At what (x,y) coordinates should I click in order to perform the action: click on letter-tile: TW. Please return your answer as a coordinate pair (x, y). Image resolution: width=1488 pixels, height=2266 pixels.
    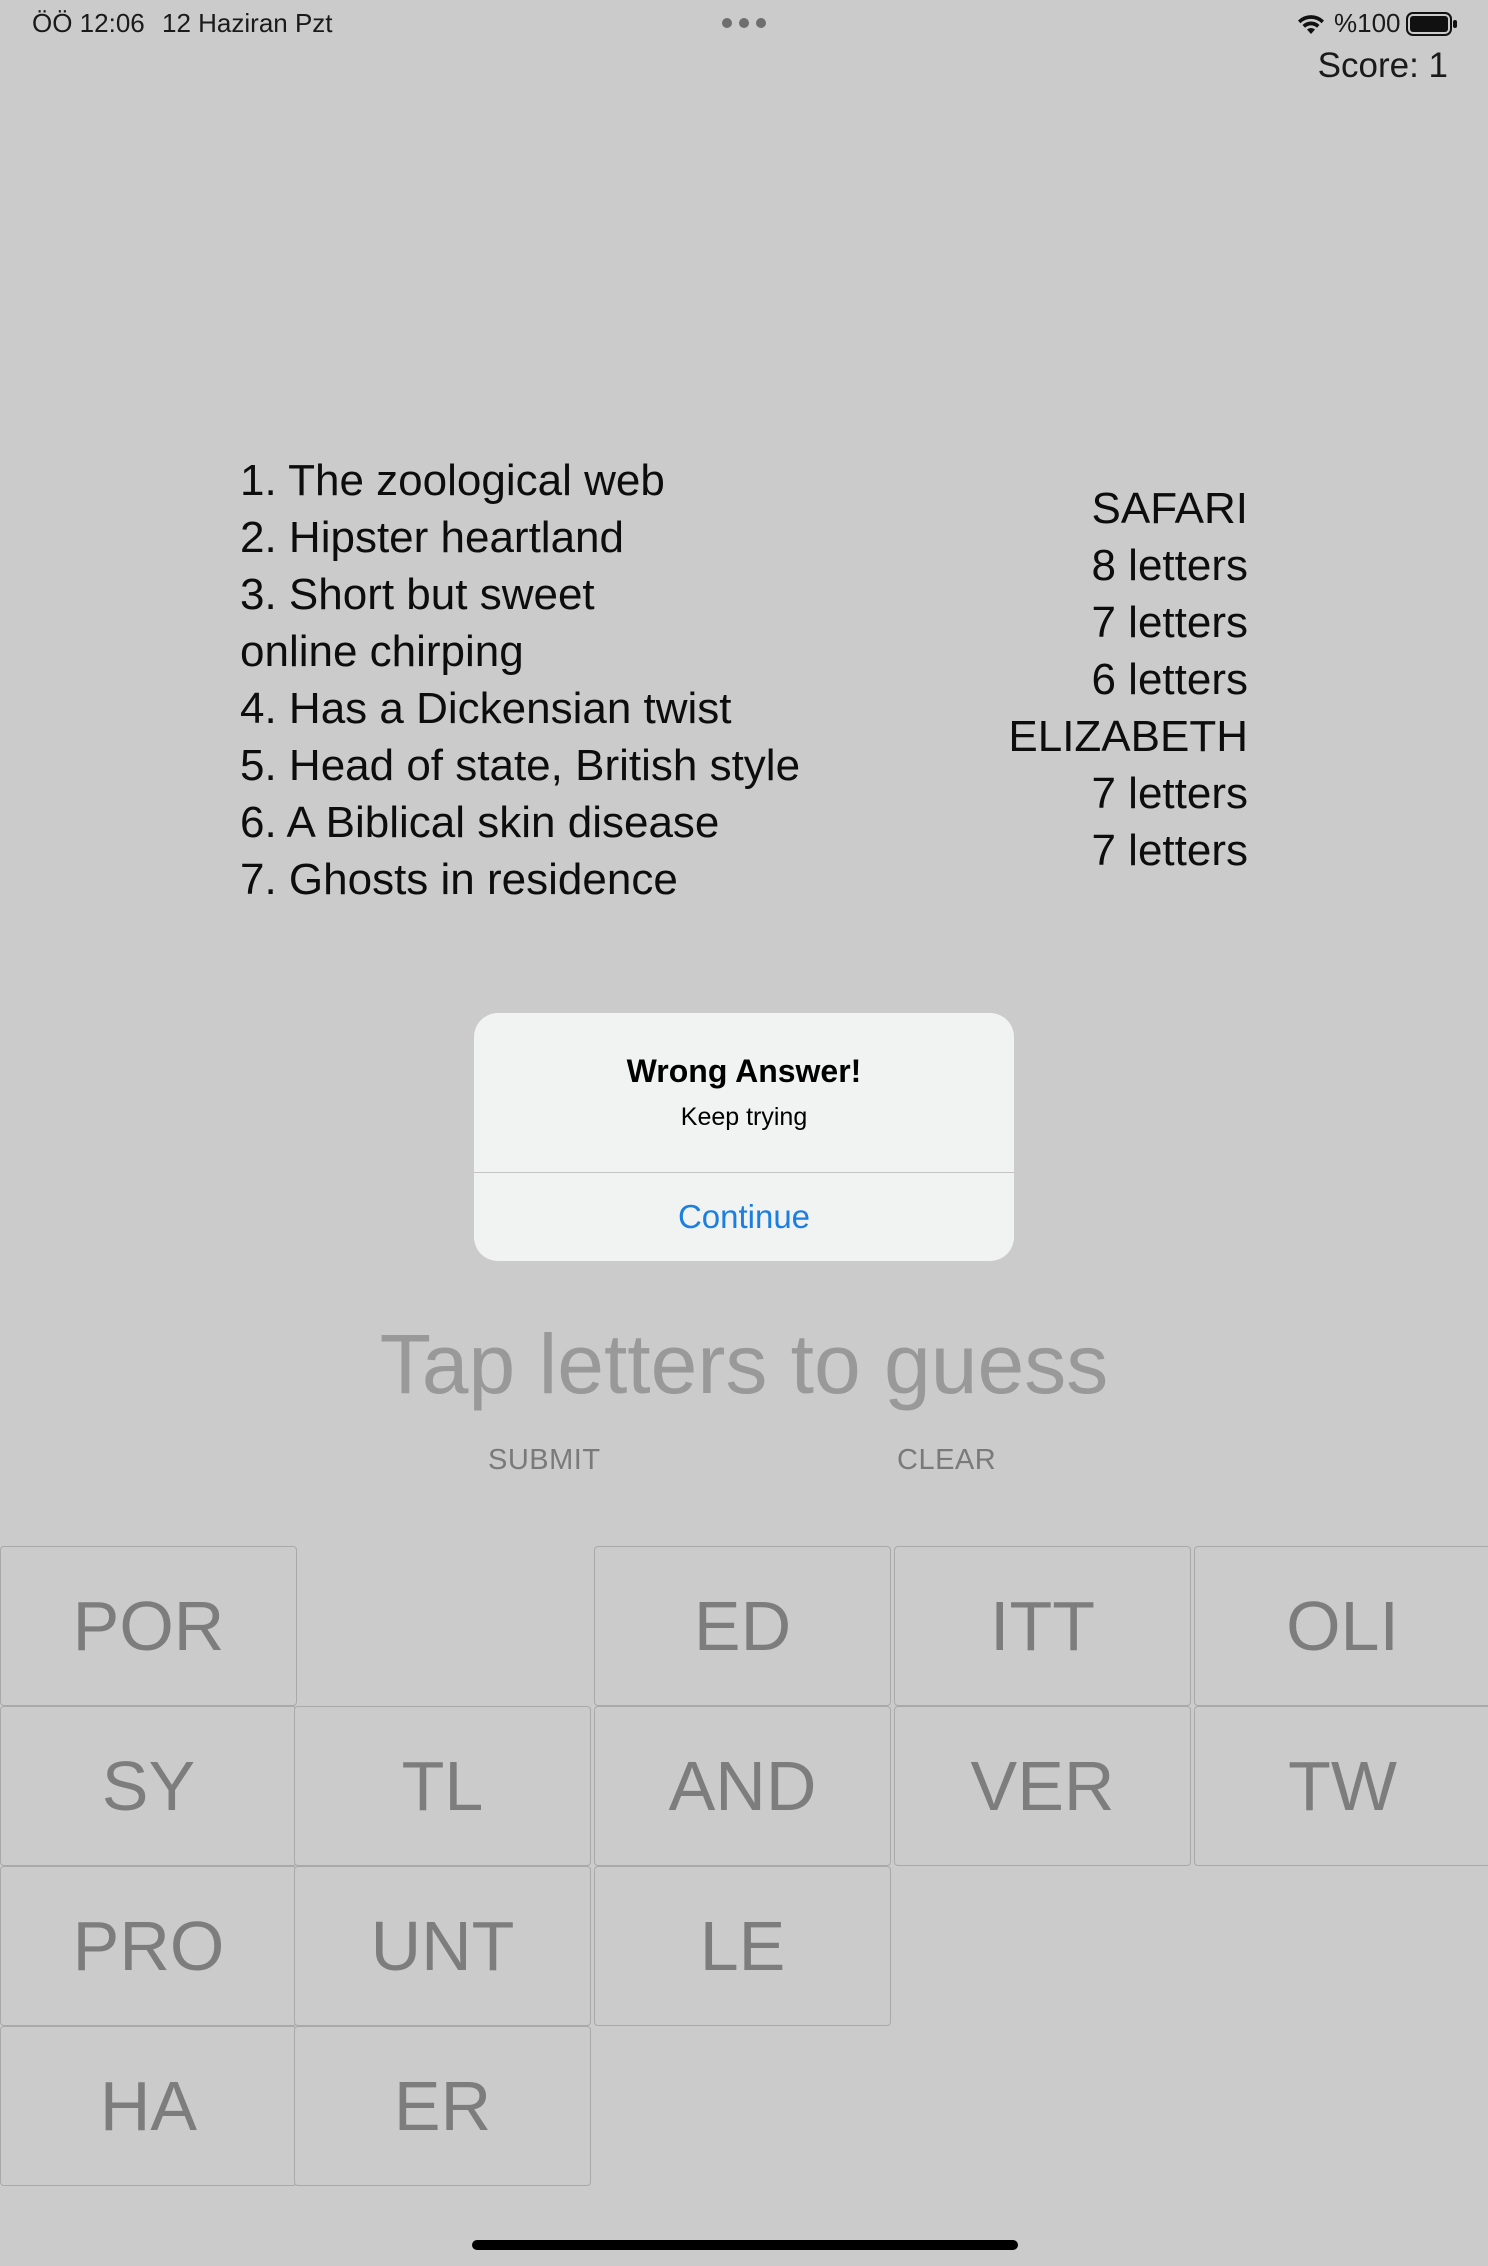
    Looking at the image, I should click on (1341, 1786).